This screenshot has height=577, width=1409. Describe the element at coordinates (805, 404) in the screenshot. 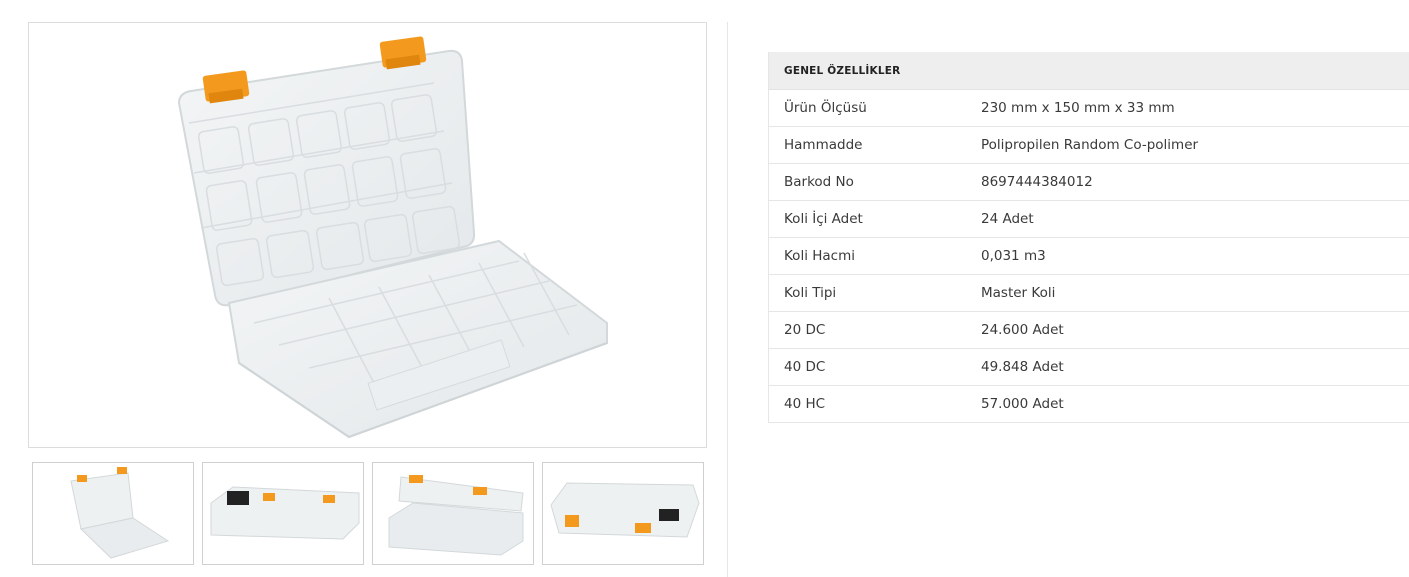

I see `spec-key: 40 HC` at that location.